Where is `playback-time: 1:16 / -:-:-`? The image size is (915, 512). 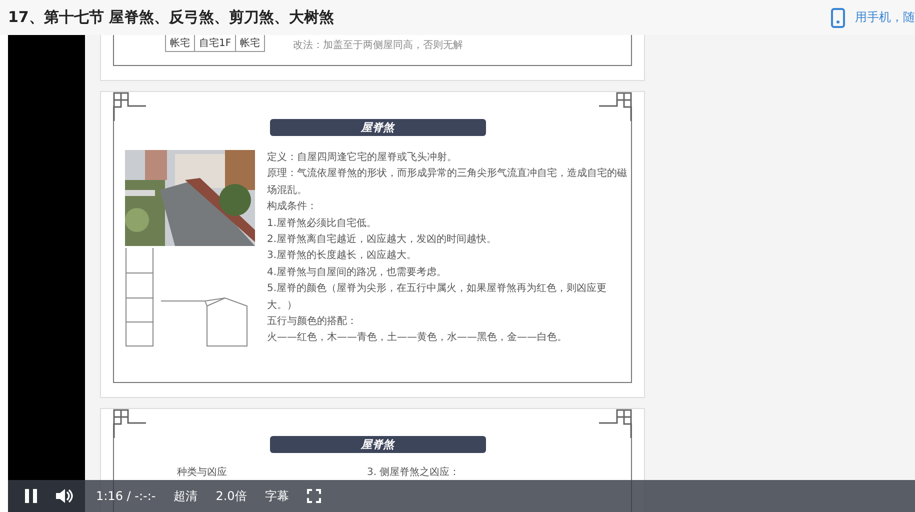 playback-time: 1:16 / -:-:- is located at coordinates (126, 496).